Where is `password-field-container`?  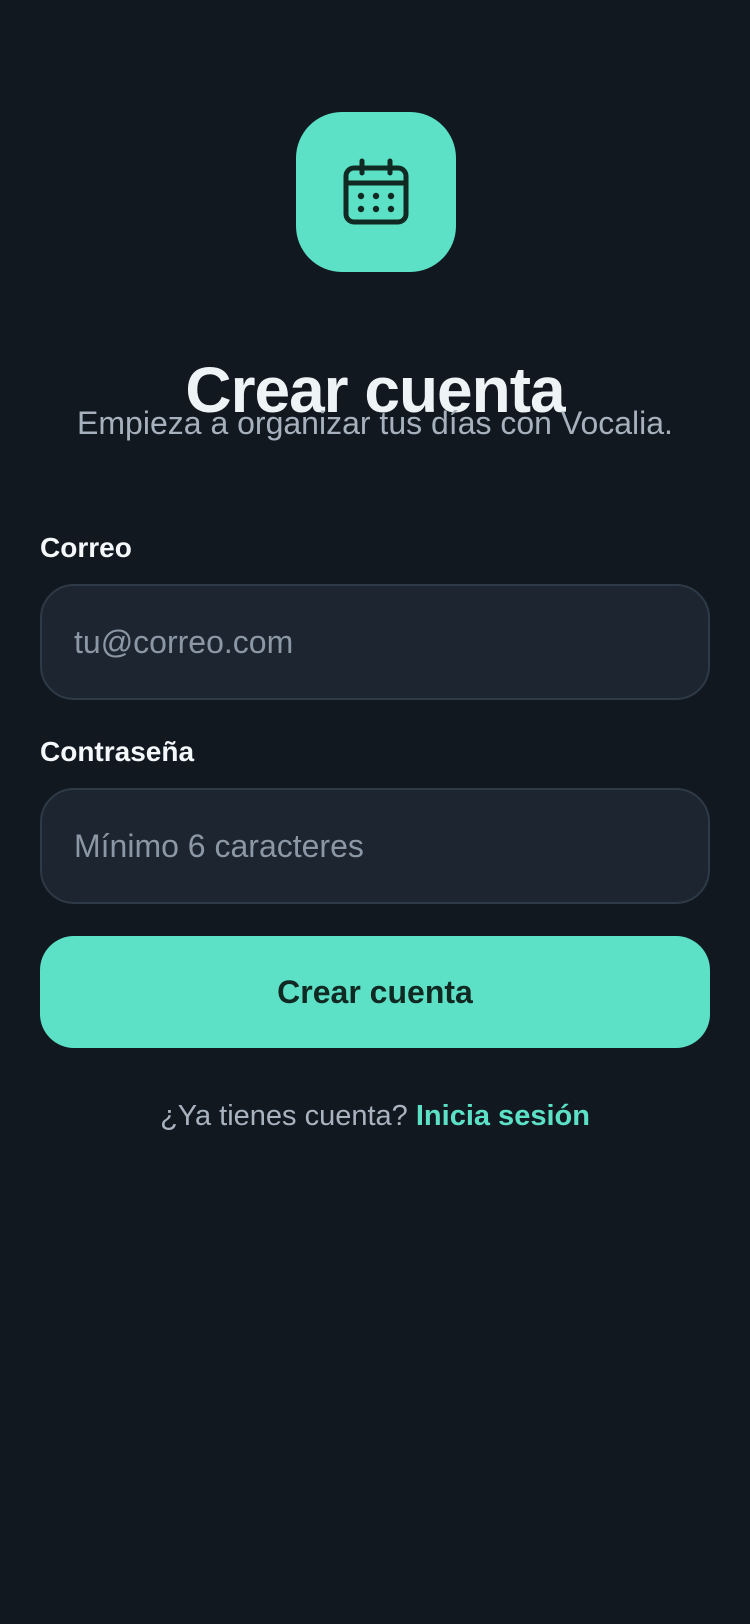
password-field-container is located at coordinates (375, 846).